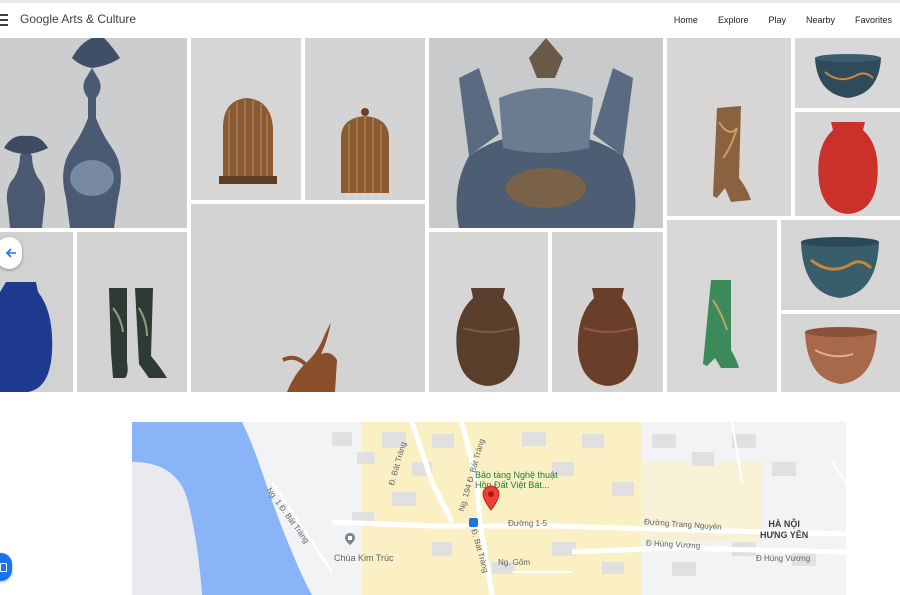  I want to click on birdcage-image, so click(246, 119).